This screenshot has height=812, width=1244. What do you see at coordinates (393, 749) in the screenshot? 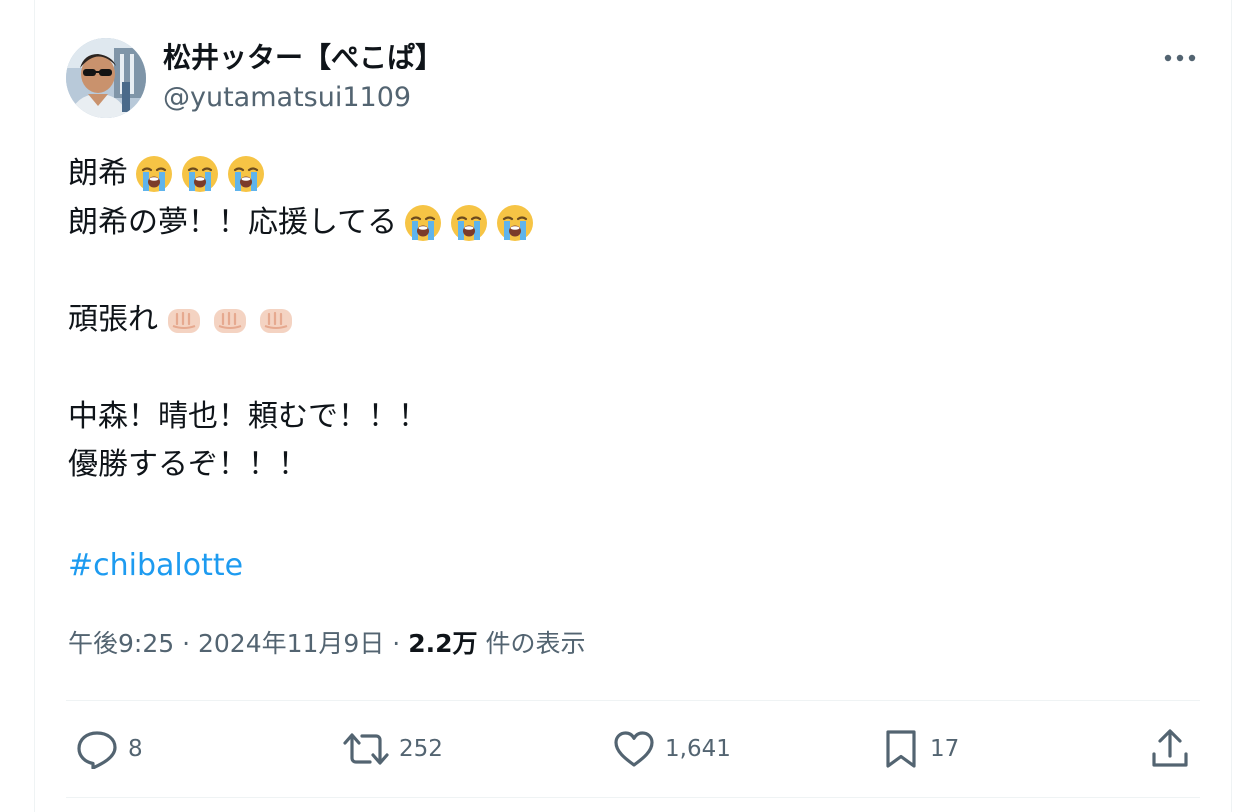
I see `repost-button: 252` at bounding box center [393, 749].